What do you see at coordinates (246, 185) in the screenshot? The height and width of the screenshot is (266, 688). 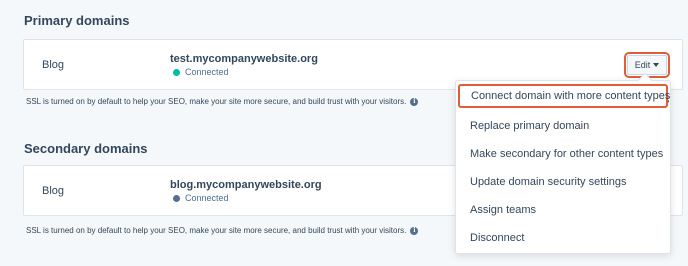 I see `secondary-domain-name: blog.mycompanywebsite.org` at bounding box center [246, 185].